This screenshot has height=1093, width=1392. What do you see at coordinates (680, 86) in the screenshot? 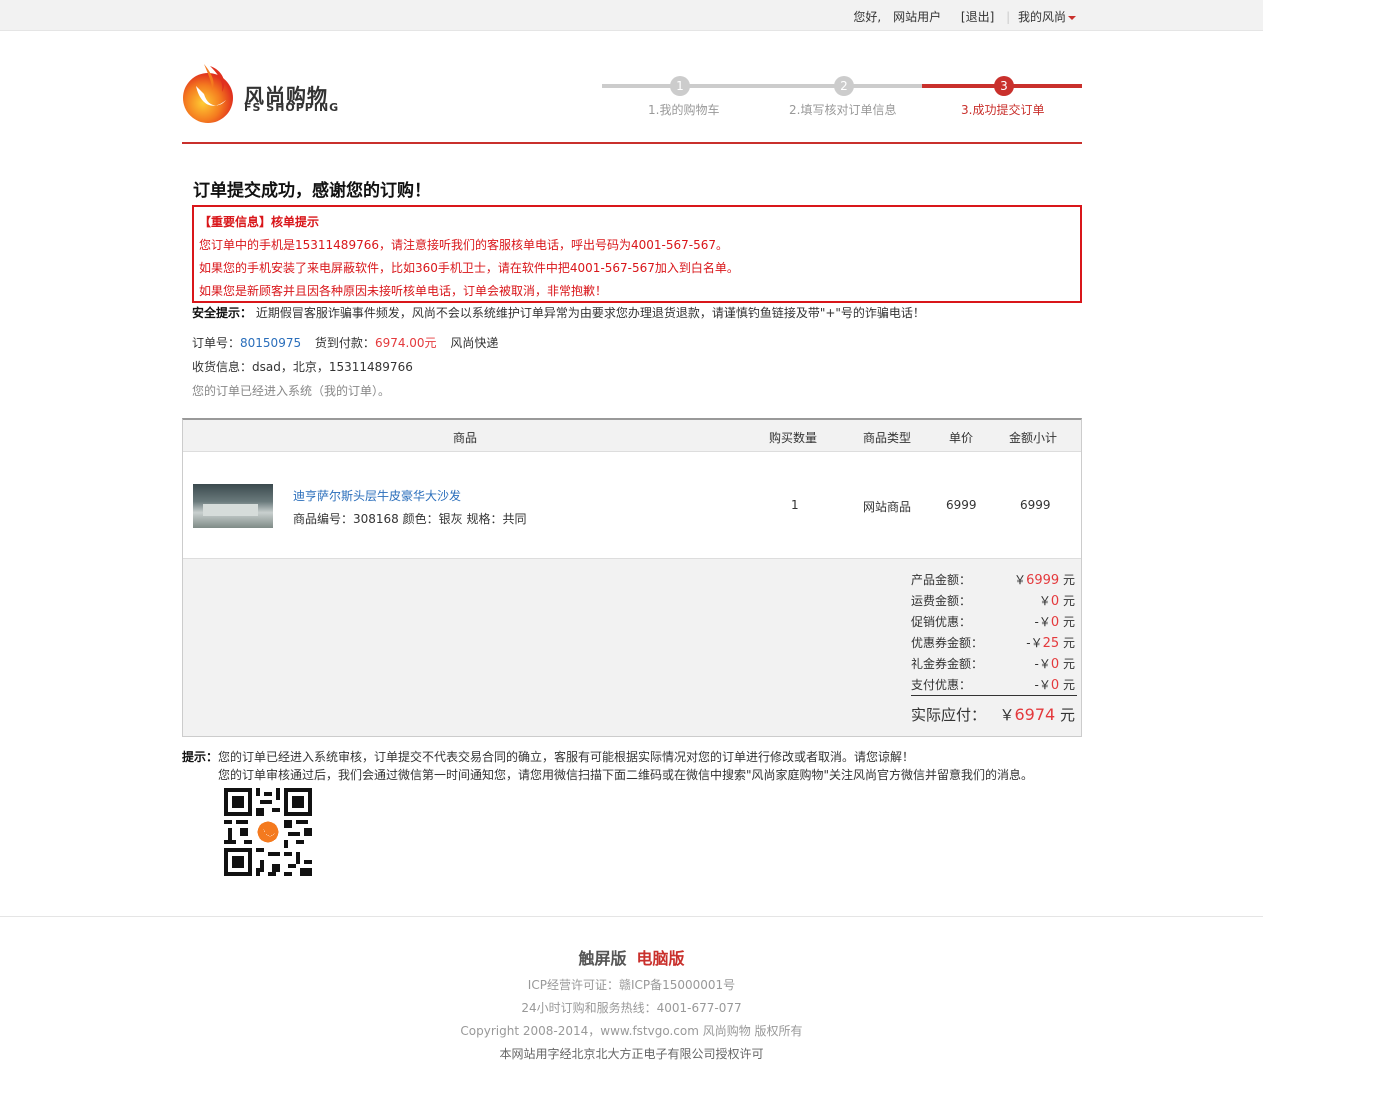
I see `step-1-dot: 1` at bounding box center [680, 86].